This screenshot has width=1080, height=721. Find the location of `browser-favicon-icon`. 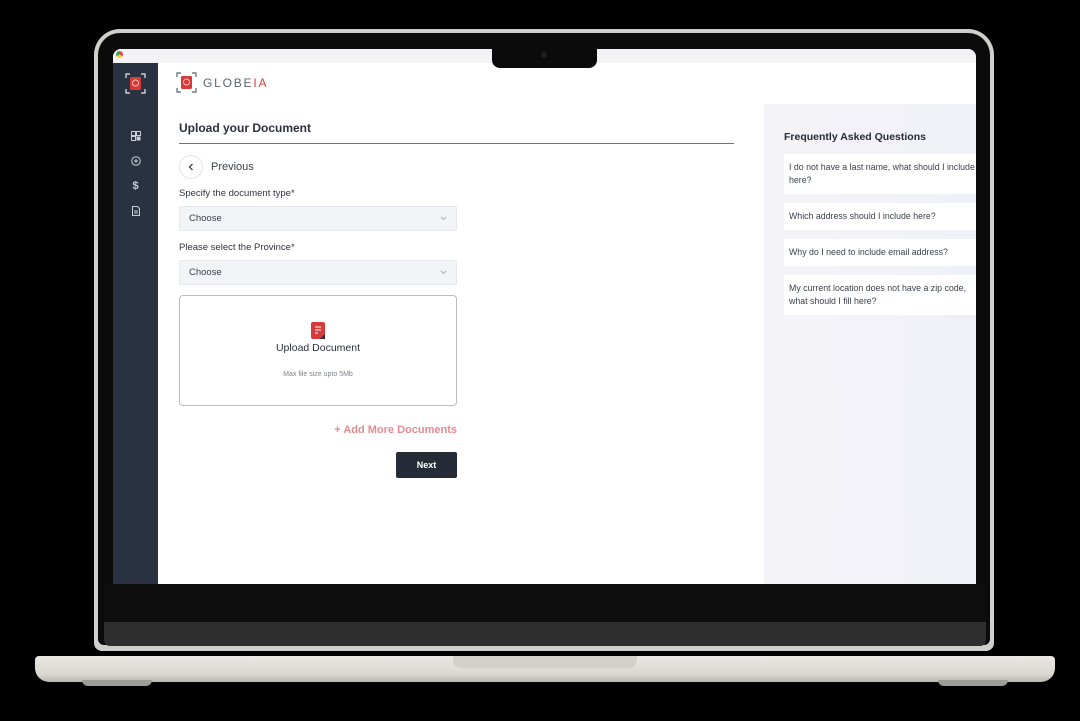

browser-favicon-icon is located at coordinates (119, 54).